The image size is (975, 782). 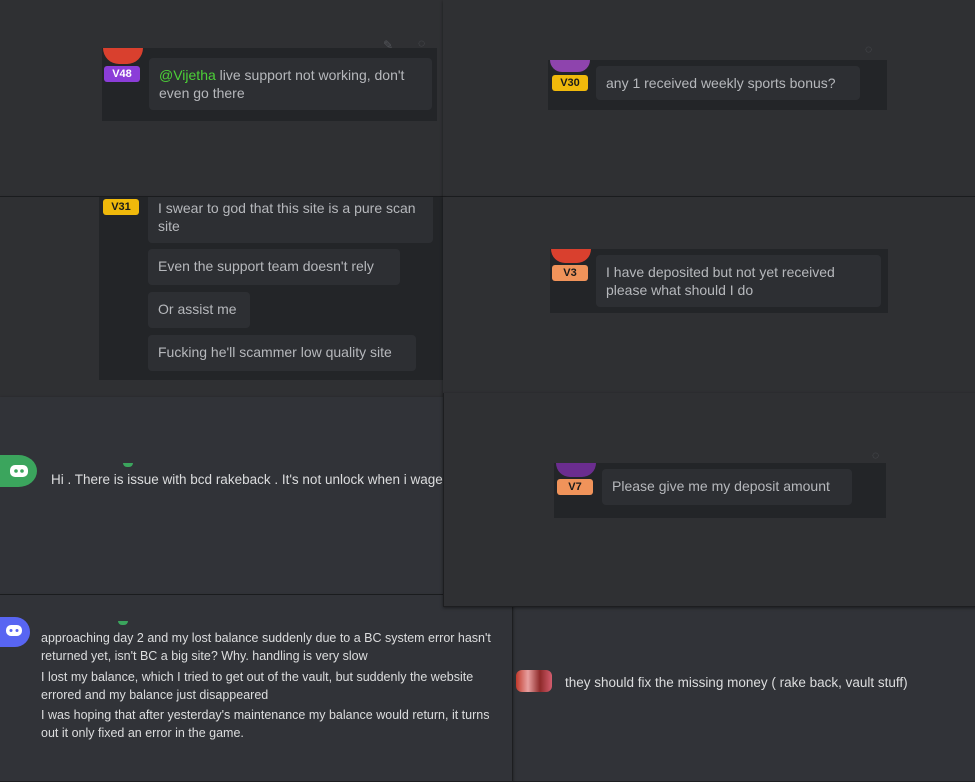 I want to click on message-bubble: Please give me my deposit amount, so click(x=727, y=487).